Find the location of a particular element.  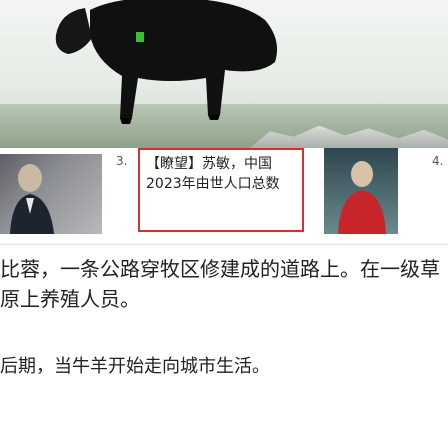

related-news-item-highlighted: 【瞭望】苏敏，中国2023年由世人口总数 is located at coordinates (221, 190).